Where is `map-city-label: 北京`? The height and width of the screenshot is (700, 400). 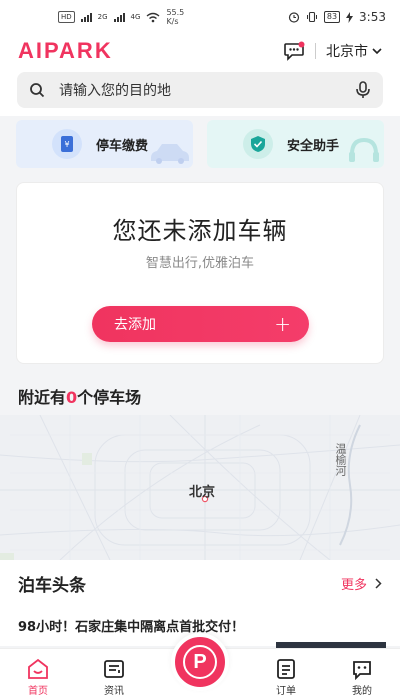
map-city-label: 北京 is located at coordinates (202, 492).